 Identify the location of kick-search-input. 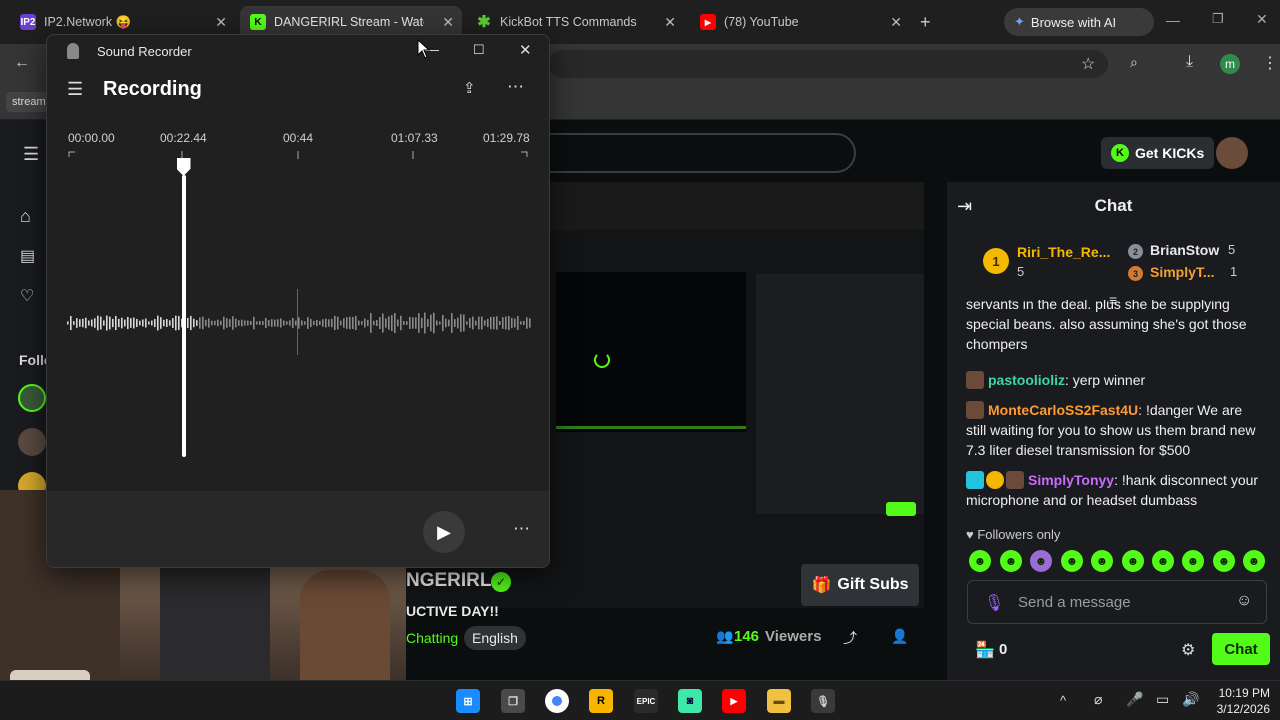
(688, 153).